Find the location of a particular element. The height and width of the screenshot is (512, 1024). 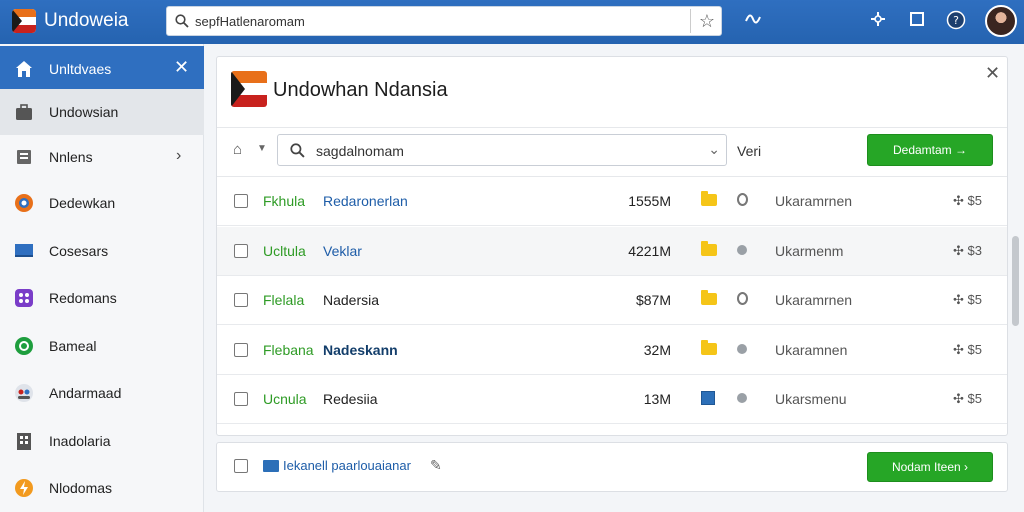

sidebar-item-undowsian: Undowsian is located at coordinates (102, 112).